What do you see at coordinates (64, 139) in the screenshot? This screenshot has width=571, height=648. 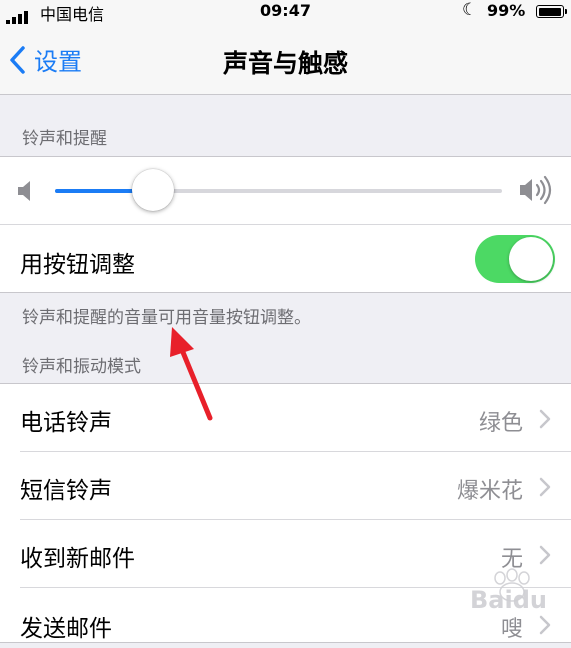 I see `section-header-ringer: 铃声和提醒` at bounding box center [64, 139].